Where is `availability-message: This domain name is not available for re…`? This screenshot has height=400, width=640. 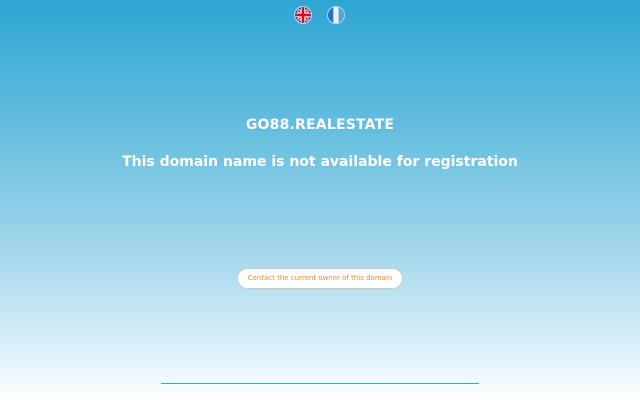
availability-message: This domain name is not available for re… is located at coordinates (320, 162).